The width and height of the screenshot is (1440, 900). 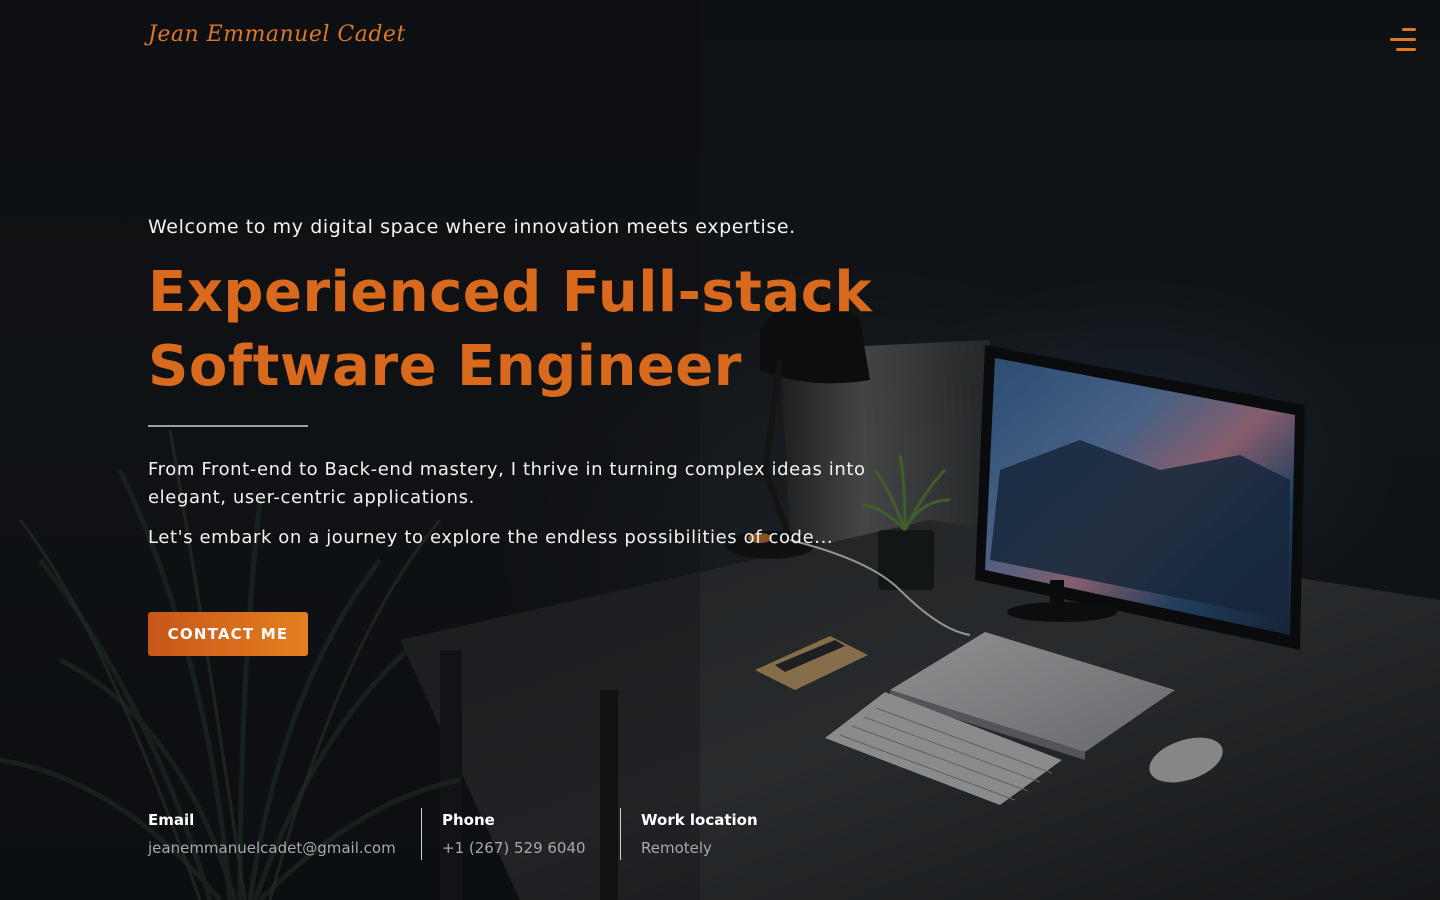 I want to click on hero-title-line1: Experienced Full-stack, so click(x=510, y=292).